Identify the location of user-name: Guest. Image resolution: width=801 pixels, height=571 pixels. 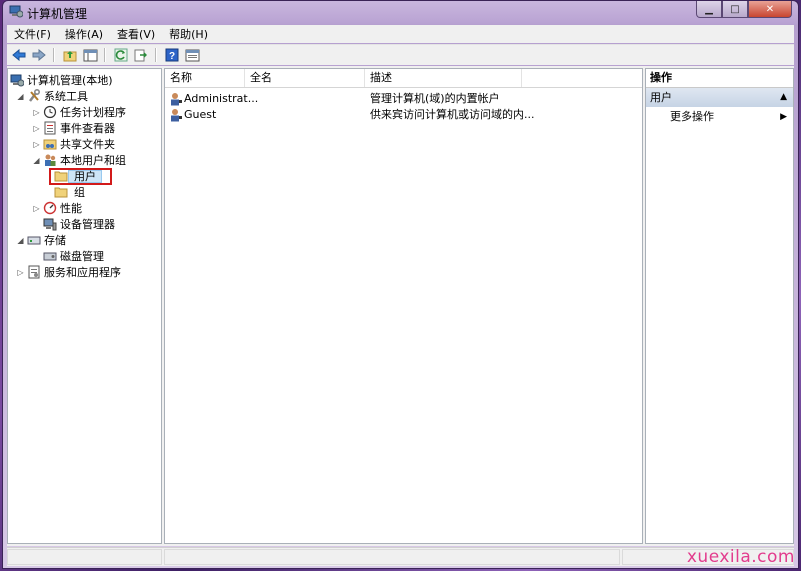
(200, 114).